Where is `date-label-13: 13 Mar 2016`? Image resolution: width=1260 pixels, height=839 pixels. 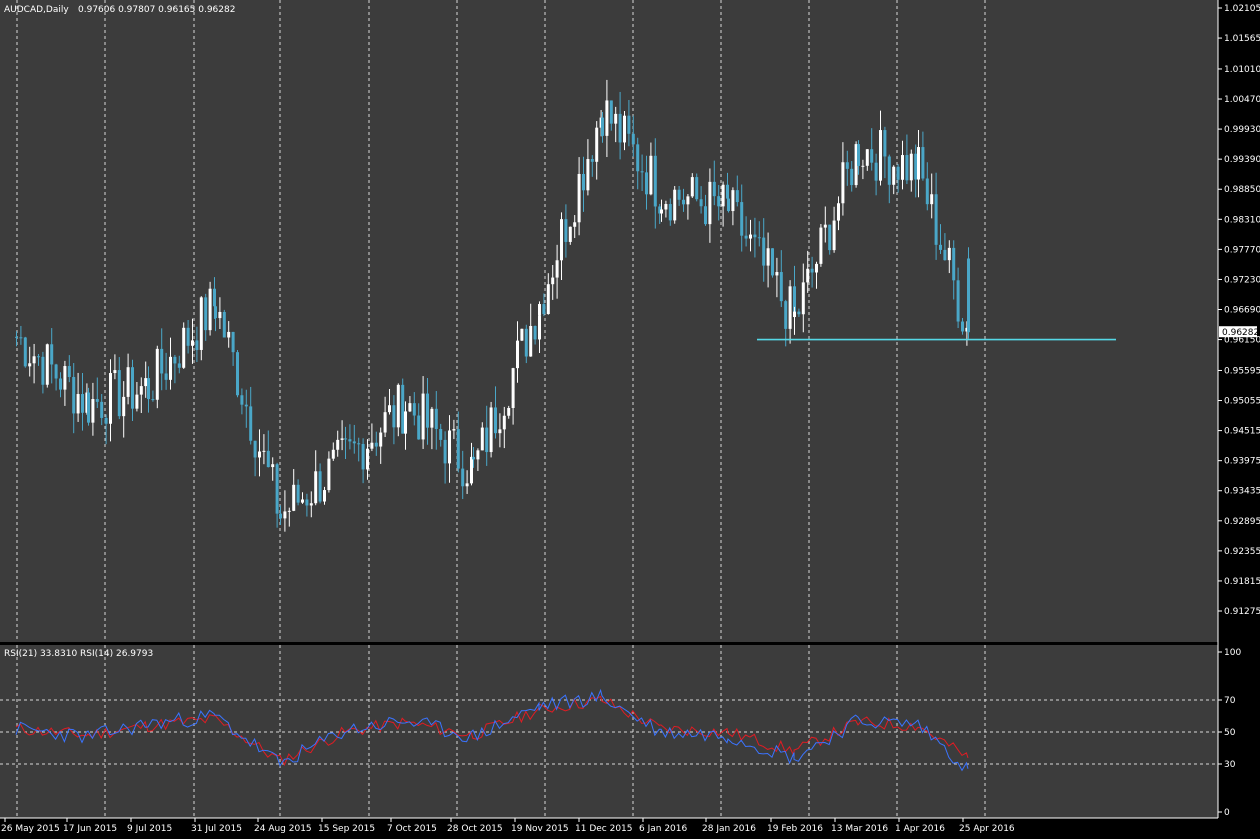
date-label-13: 13 Mar 2016 is located at coordinates (859, 829).